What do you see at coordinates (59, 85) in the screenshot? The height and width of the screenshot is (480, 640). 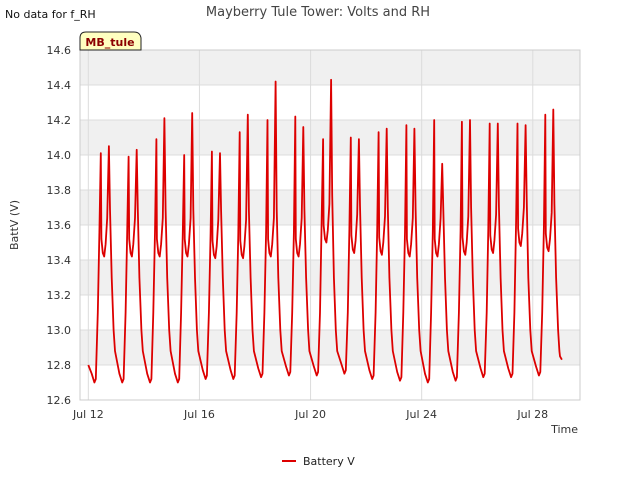 I see `y-tick-label: 14.4` at bounding box center [59, 85].